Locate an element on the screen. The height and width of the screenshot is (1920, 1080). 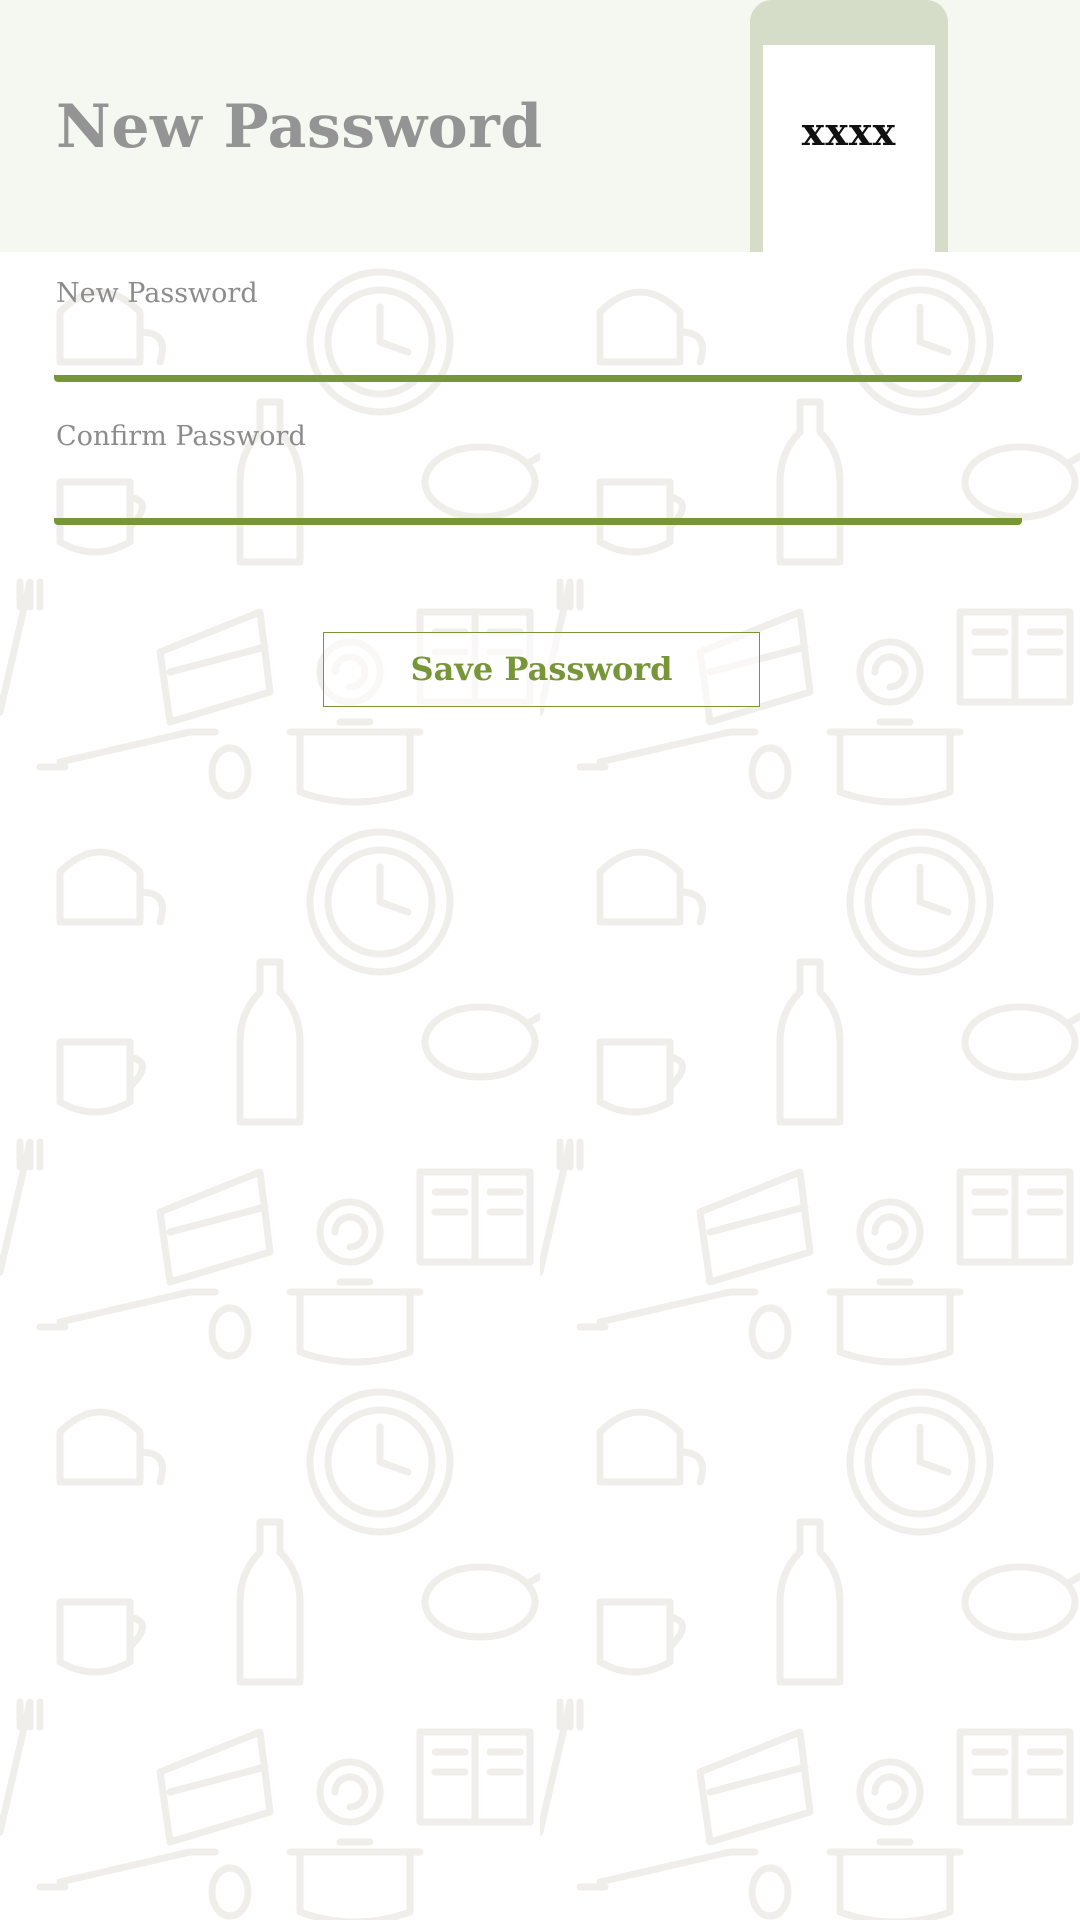
save-password-button: Save Password is located at coordinates (541, 669).